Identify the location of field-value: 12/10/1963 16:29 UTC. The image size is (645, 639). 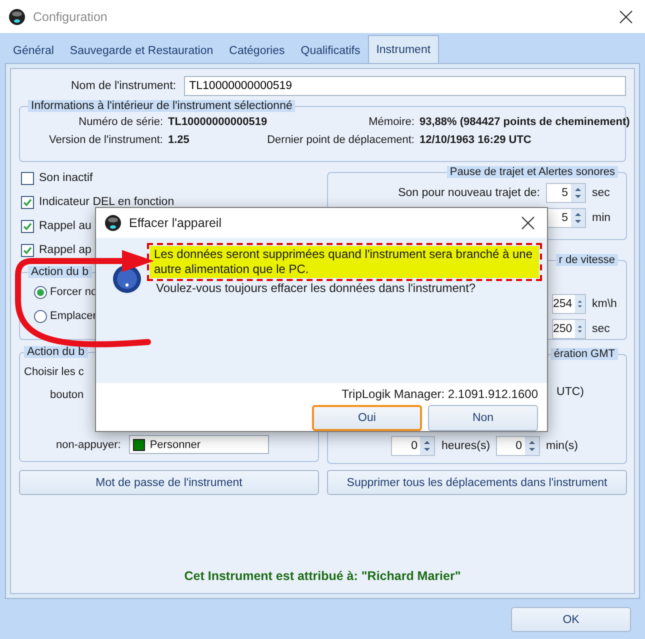
(475, 140).